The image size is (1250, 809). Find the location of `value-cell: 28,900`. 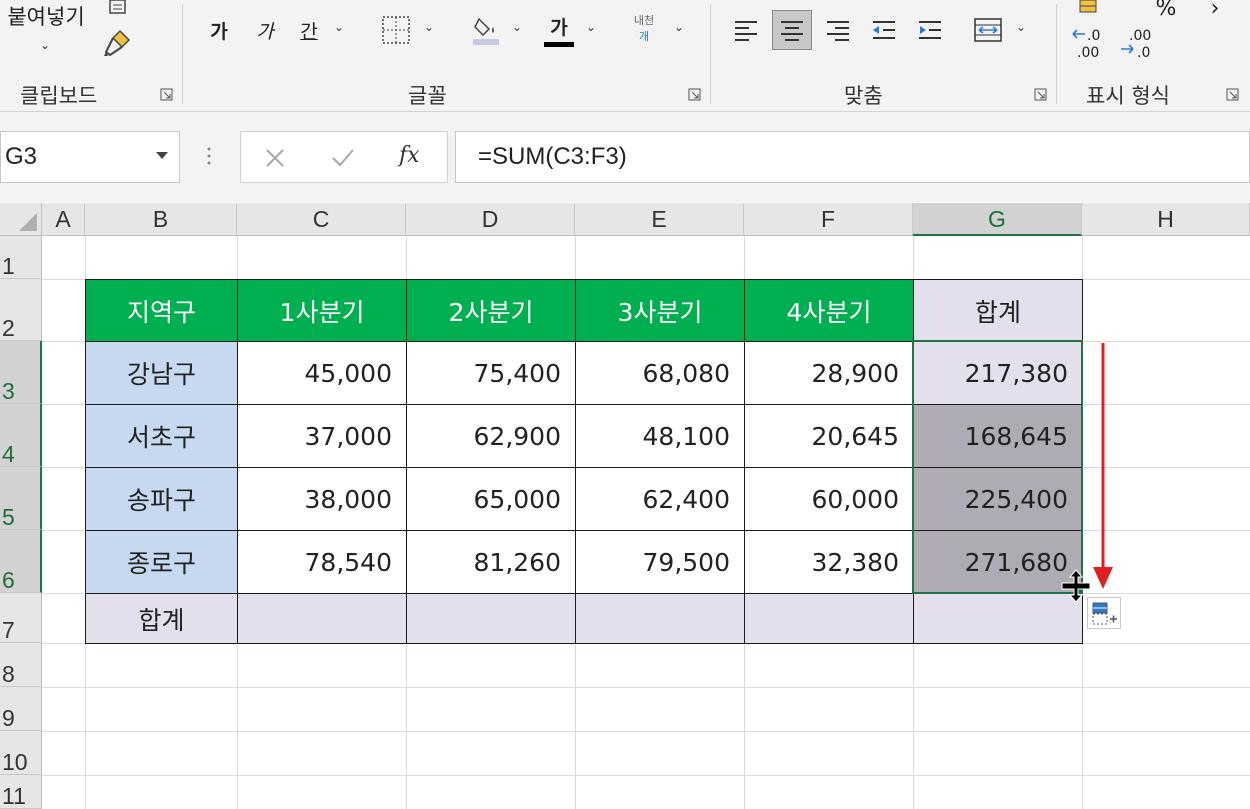

value-cell: 28,900 is located at coordinates (829, 373).